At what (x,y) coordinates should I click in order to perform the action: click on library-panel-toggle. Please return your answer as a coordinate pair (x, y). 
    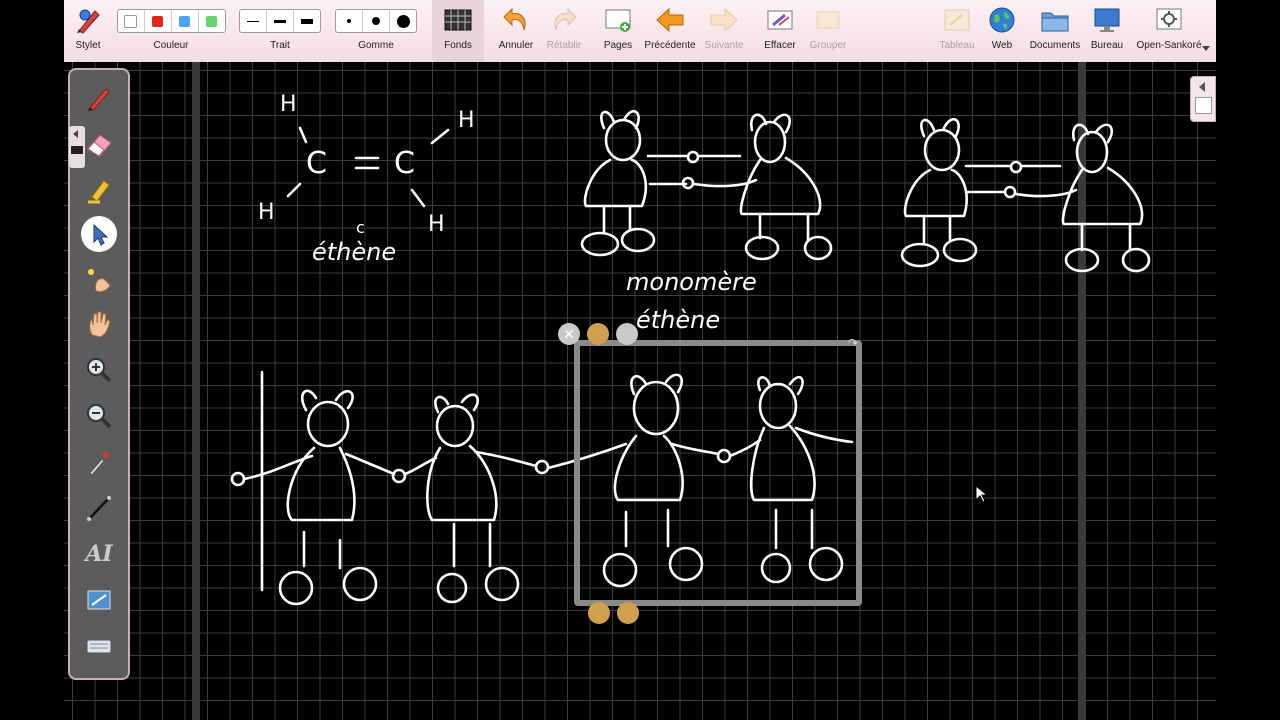
    Looking at the image, I should click on (1203, 99).